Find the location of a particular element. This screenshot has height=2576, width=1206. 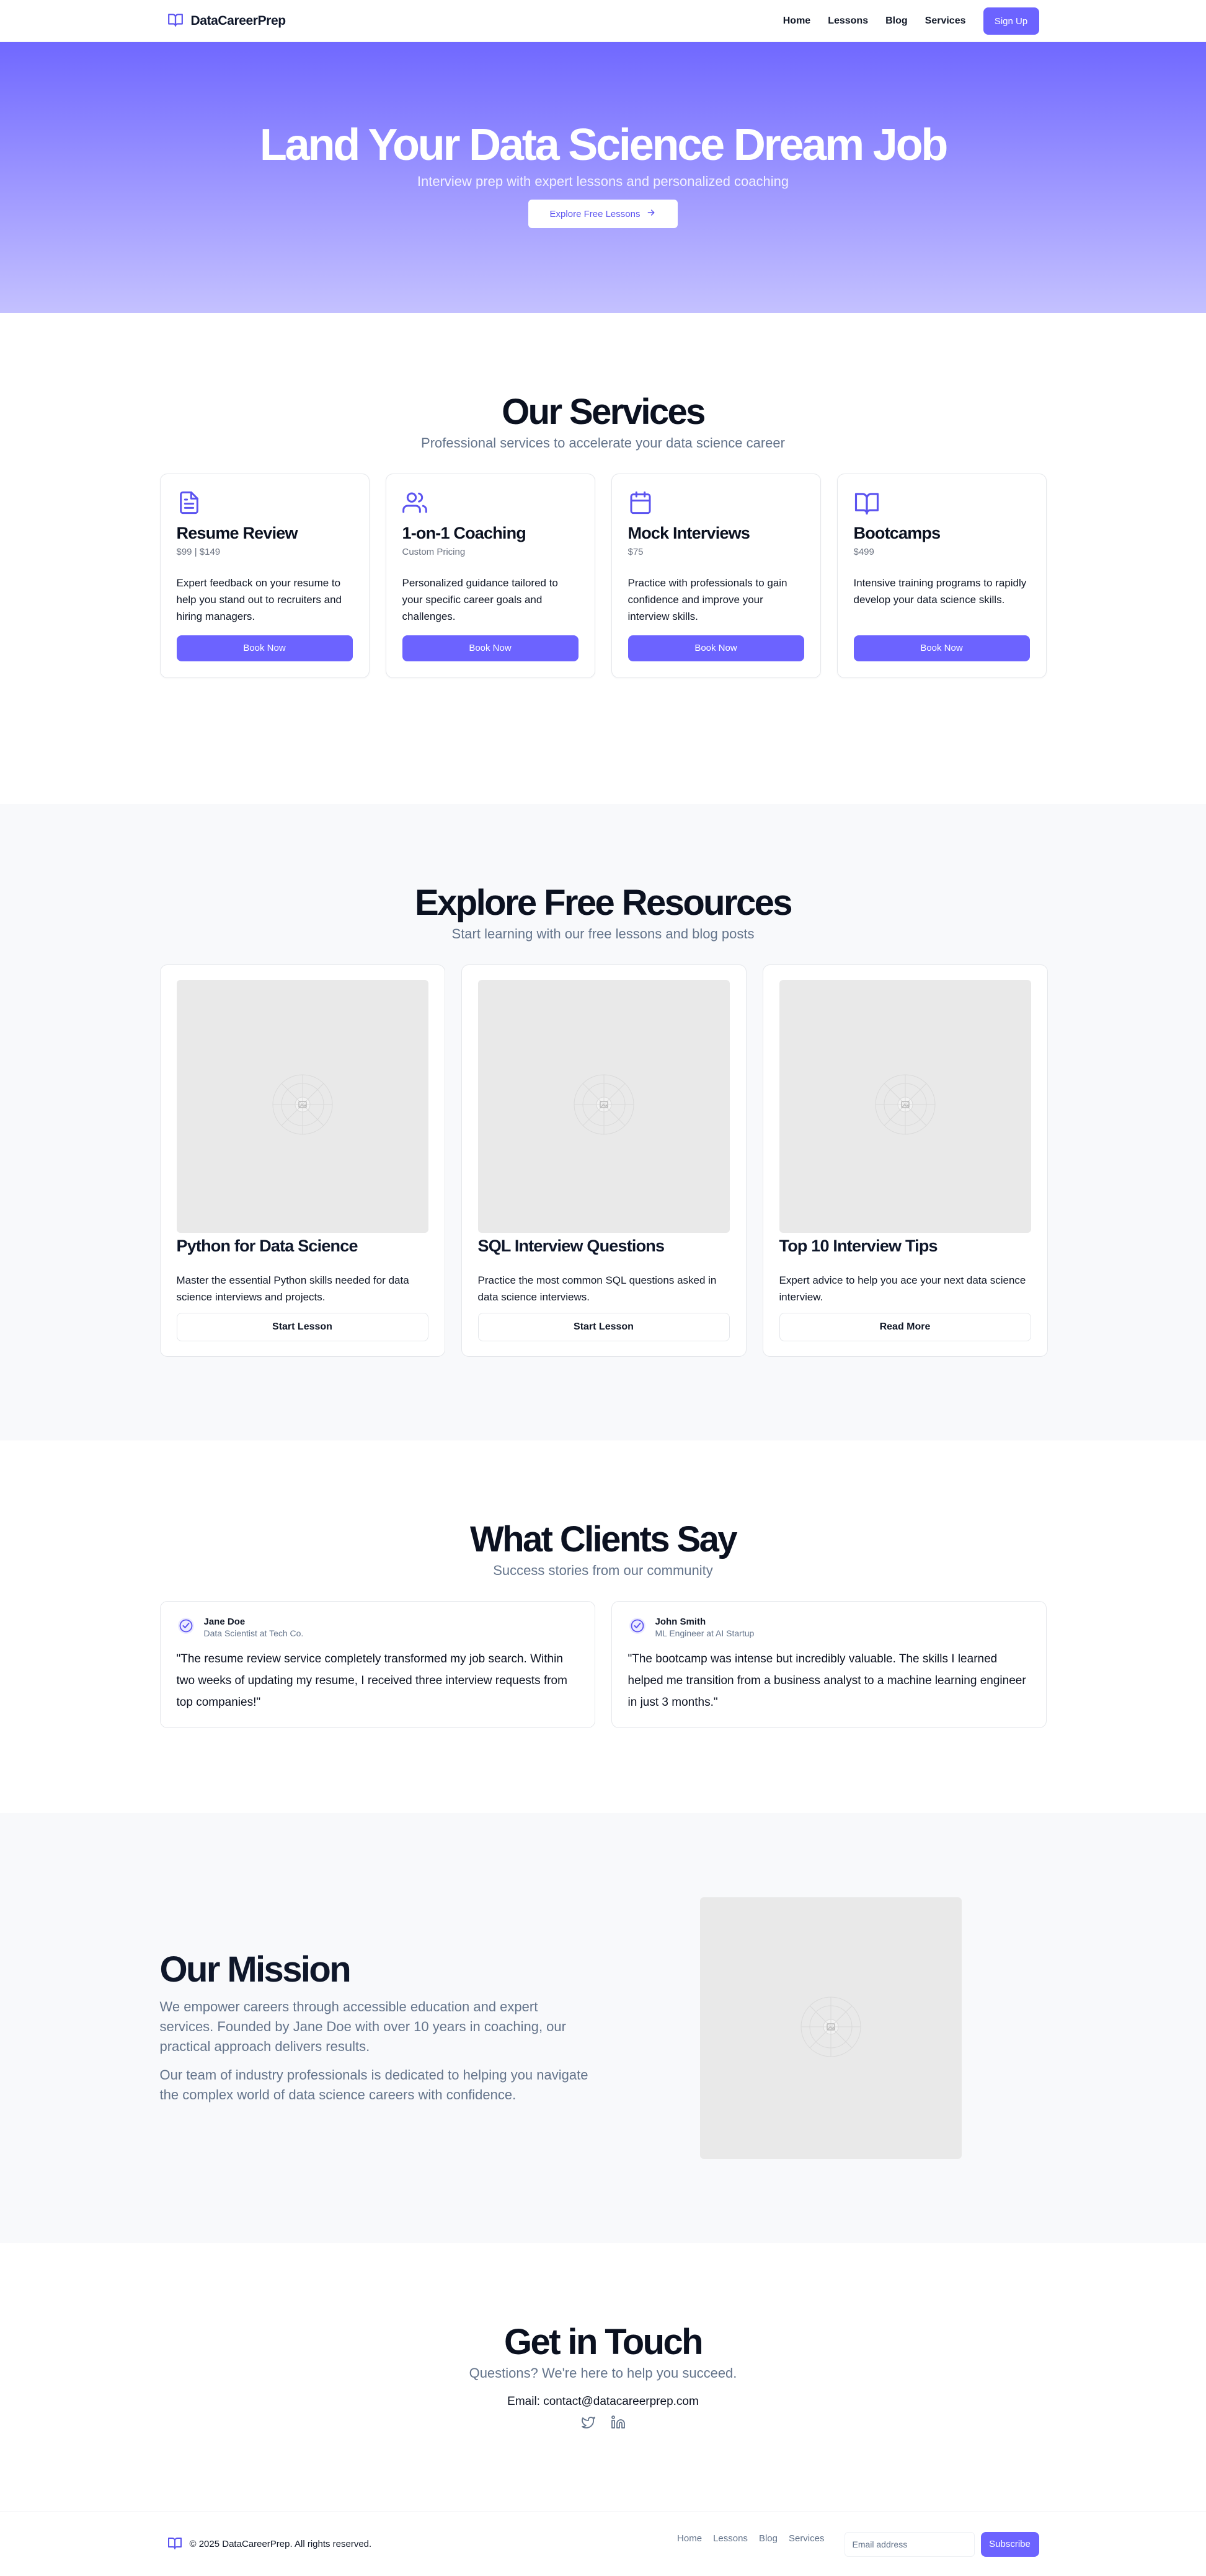

email-input is located at coordinates (909, 2544).